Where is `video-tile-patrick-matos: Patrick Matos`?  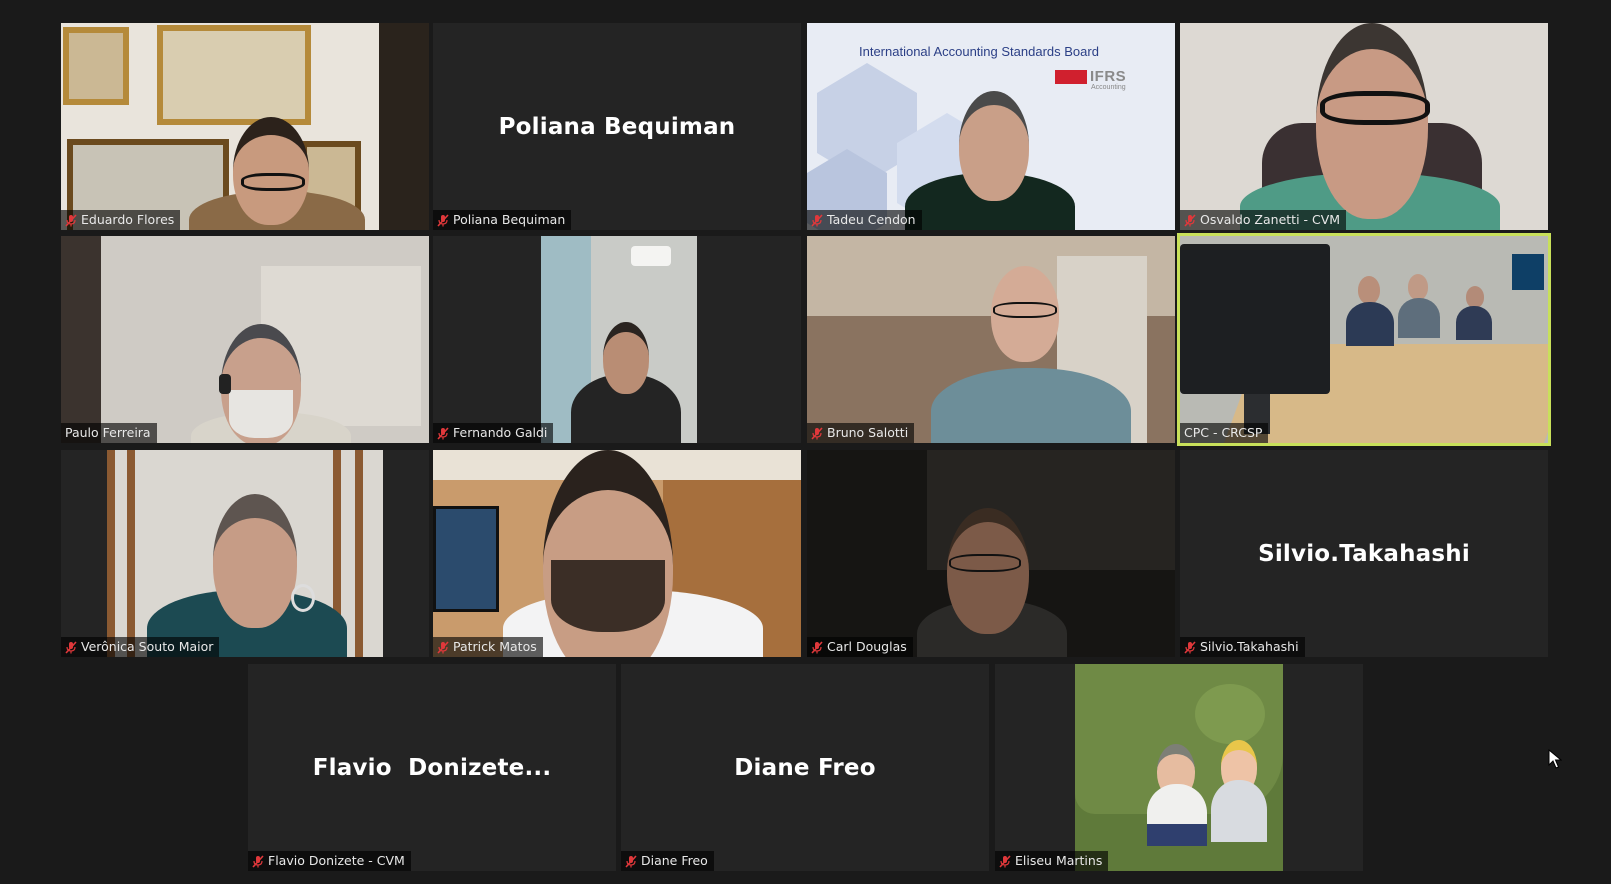 video-tile-patrick-matos: Patrick Matos is located at coordinates (617, 553).